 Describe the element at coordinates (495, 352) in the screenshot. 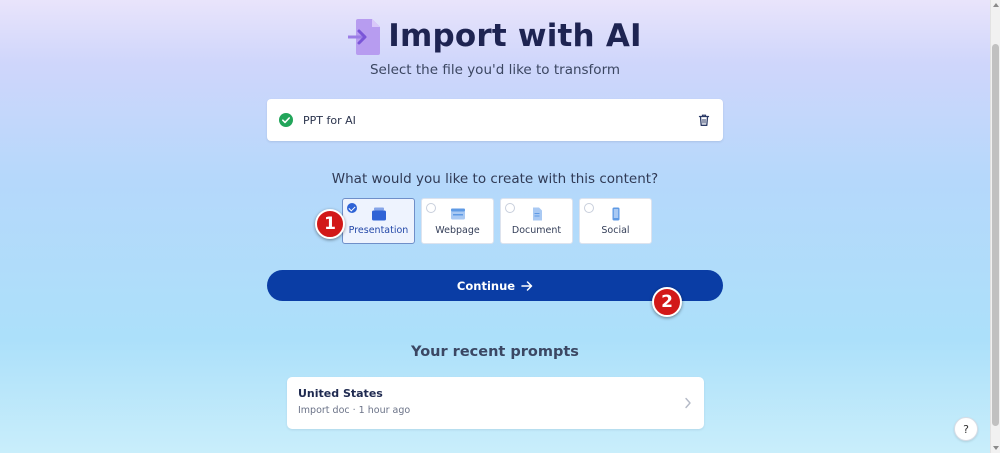

I see `recent-prompts-title: Your recent prompts` at that location.